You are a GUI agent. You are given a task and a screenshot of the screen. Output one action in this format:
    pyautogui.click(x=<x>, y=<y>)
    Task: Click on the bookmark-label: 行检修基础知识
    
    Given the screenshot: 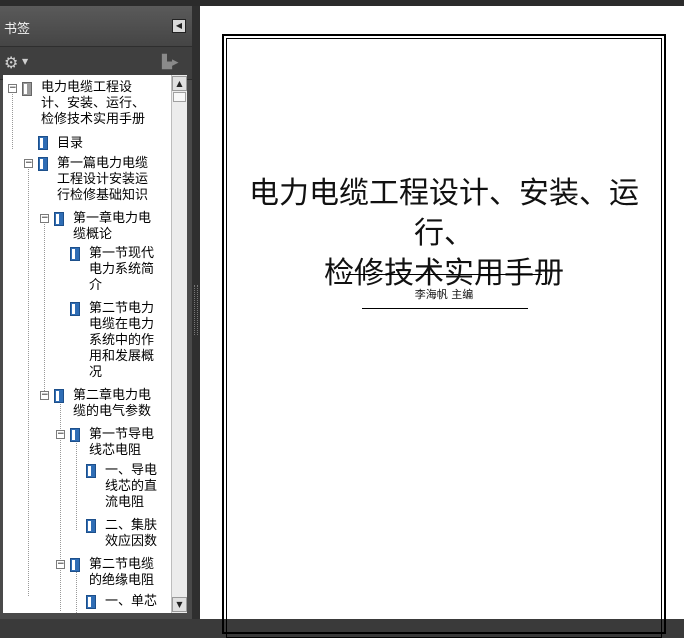 What is the action you would take?
    pyautogui.click(x=103, y=195)
    